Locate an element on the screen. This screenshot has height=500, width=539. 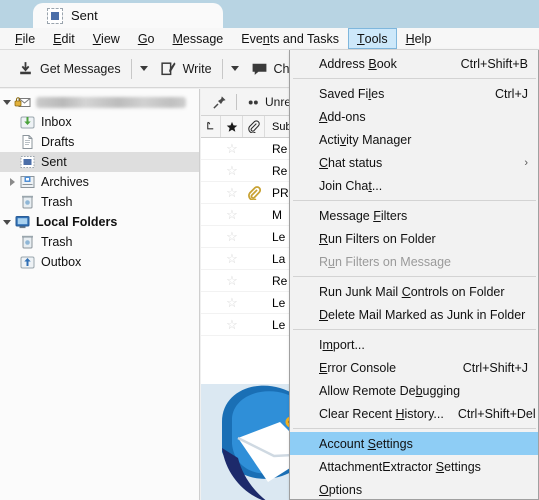
column-header-star is located at coordinates (232, 126).